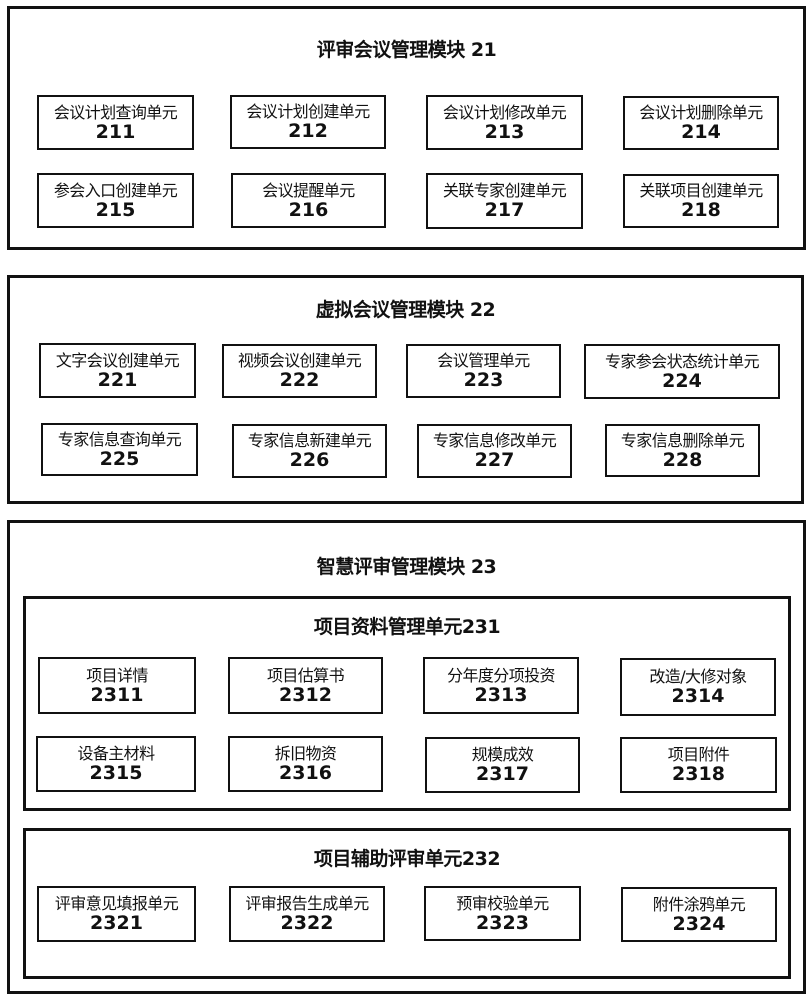  I want to click on unit-box: 附件涂鸦单元 2324, so click(699, 914).